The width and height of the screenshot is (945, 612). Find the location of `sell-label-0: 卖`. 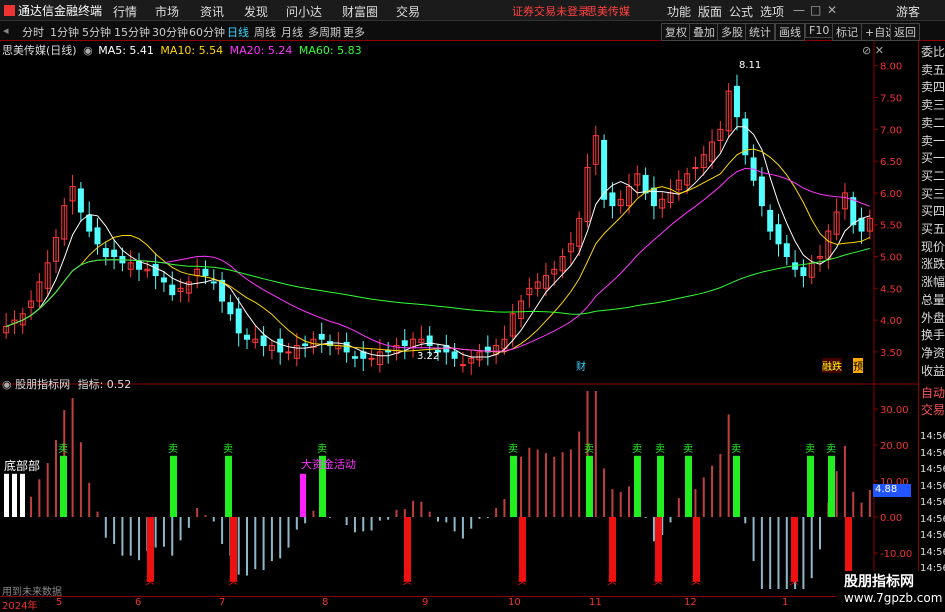

sell-label-0: 卖 is located at coordinates (63, 449).